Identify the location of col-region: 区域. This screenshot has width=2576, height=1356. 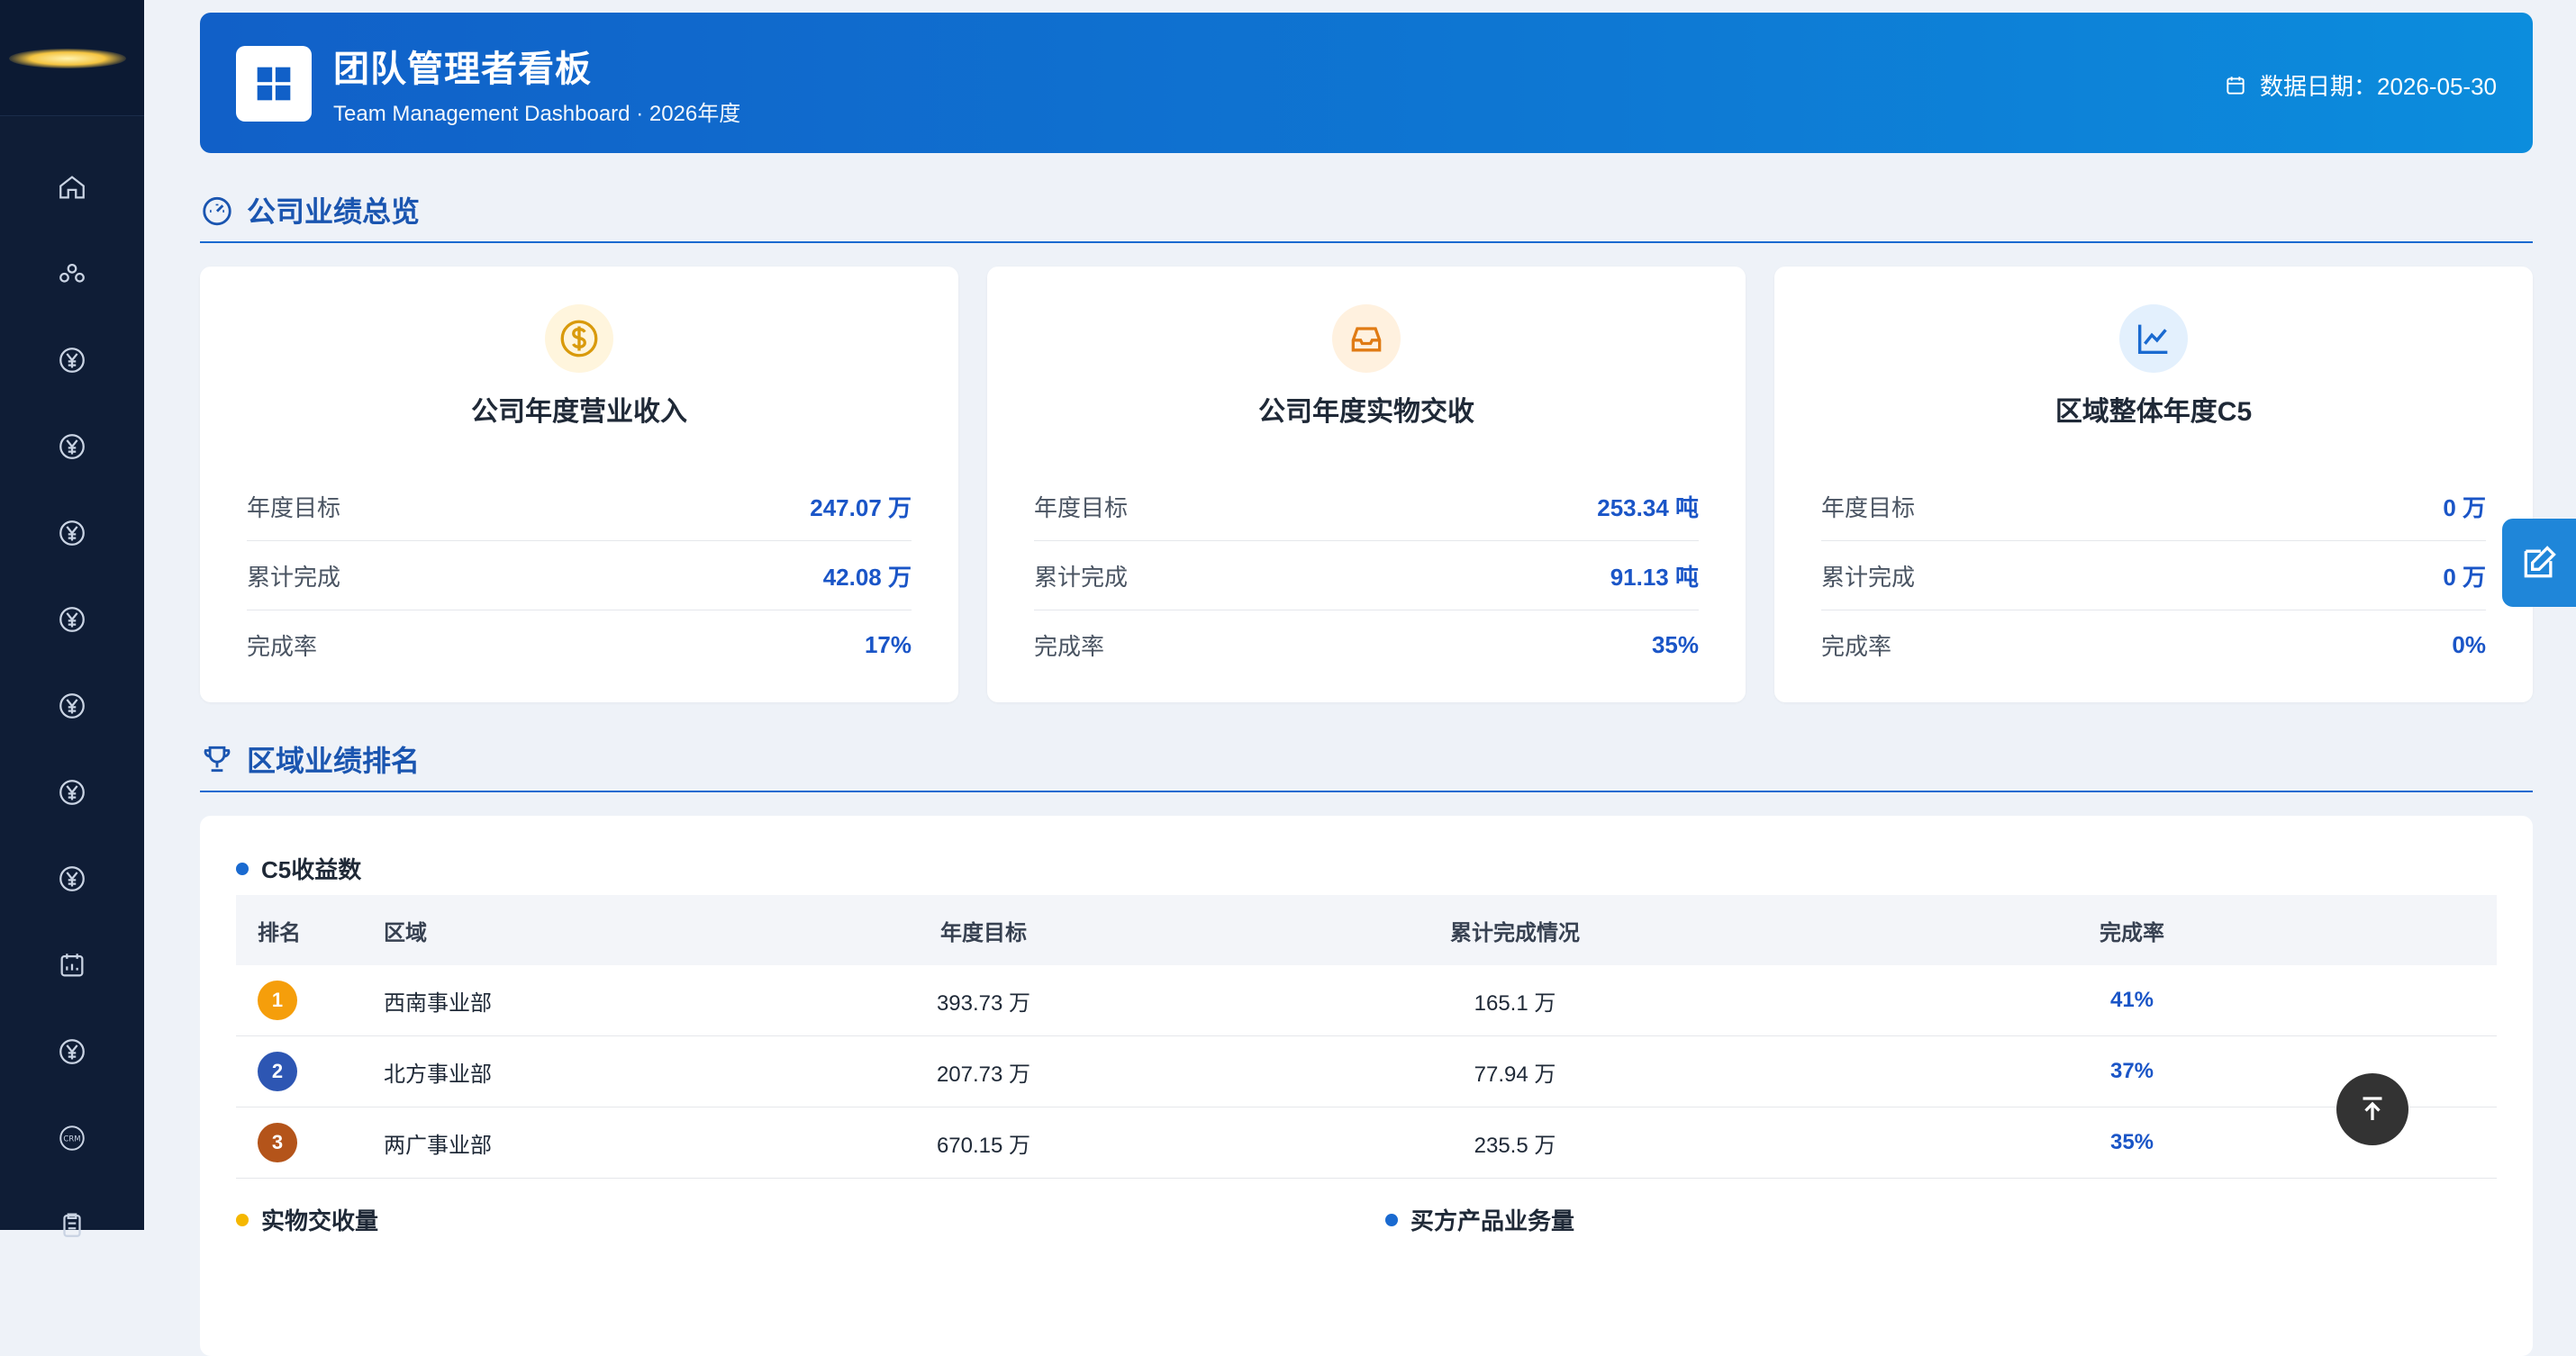
(405, 932).